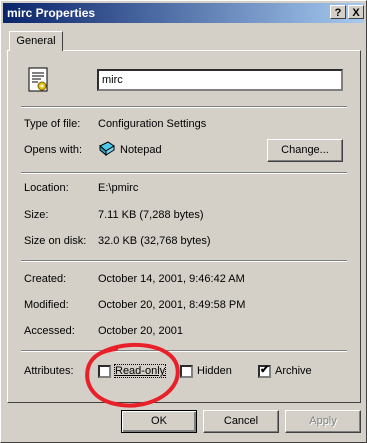 Image resolution: width=367 pixels, height=443 pixels. I want to click on ok-button-label: OK, so click(159, 421).